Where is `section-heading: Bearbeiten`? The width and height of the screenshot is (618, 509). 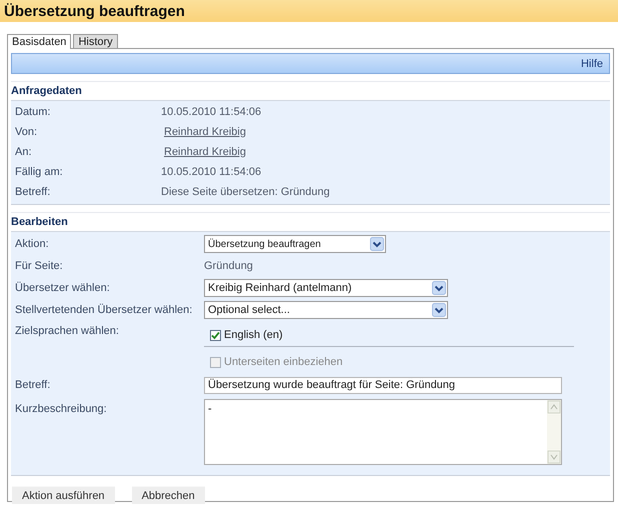
section-heading: Bearbeiten is located at coordinates (39, 222).